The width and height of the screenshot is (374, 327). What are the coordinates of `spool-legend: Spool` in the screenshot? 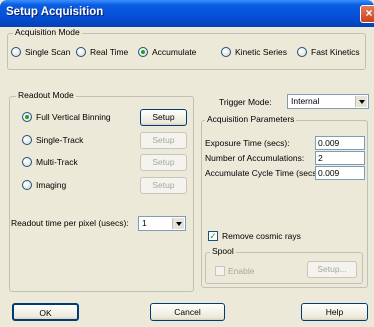 It's located at (223, 251).